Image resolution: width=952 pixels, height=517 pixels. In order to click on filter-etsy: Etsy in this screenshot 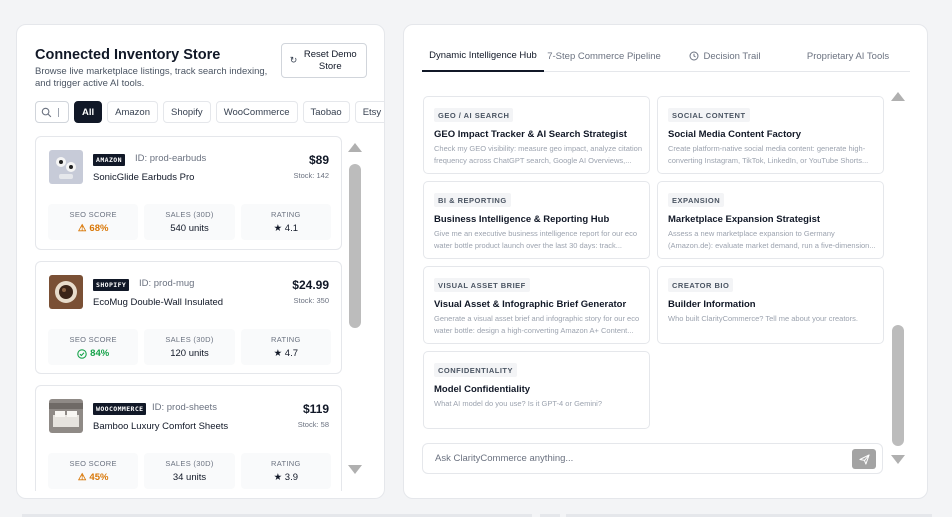, I will do `click(369, 112)`.